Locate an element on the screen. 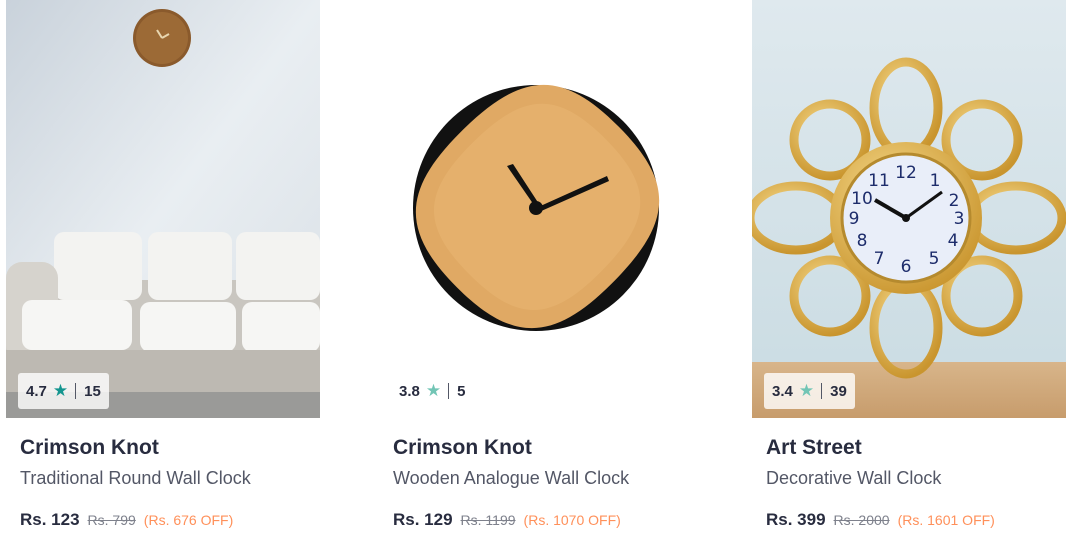 The width and height of the screenshot is (1070, 537). svg-text: 9 is located at coordinates (854, 219).